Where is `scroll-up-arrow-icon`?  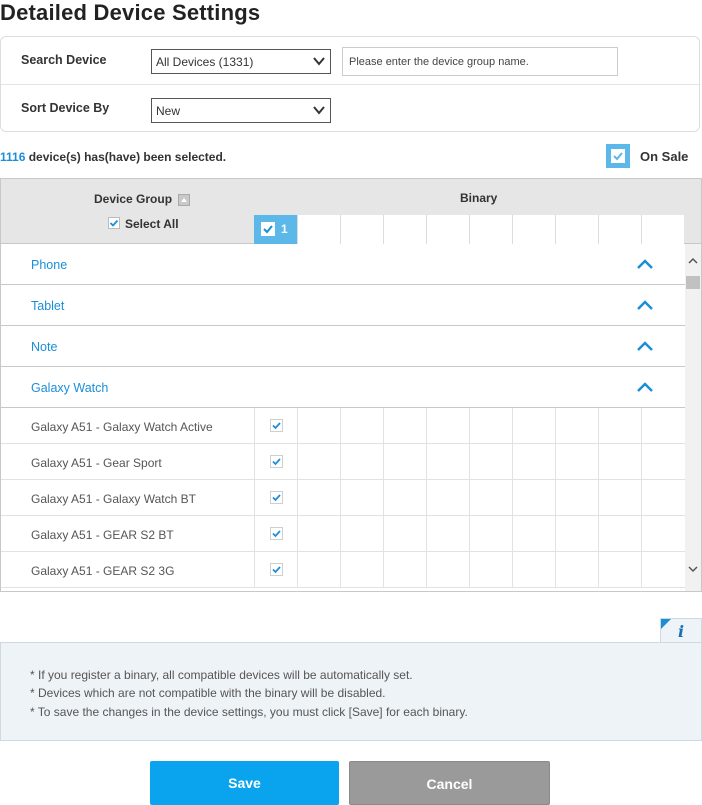 scroll-up-arrow-icon is located at coordinates (693, 261).